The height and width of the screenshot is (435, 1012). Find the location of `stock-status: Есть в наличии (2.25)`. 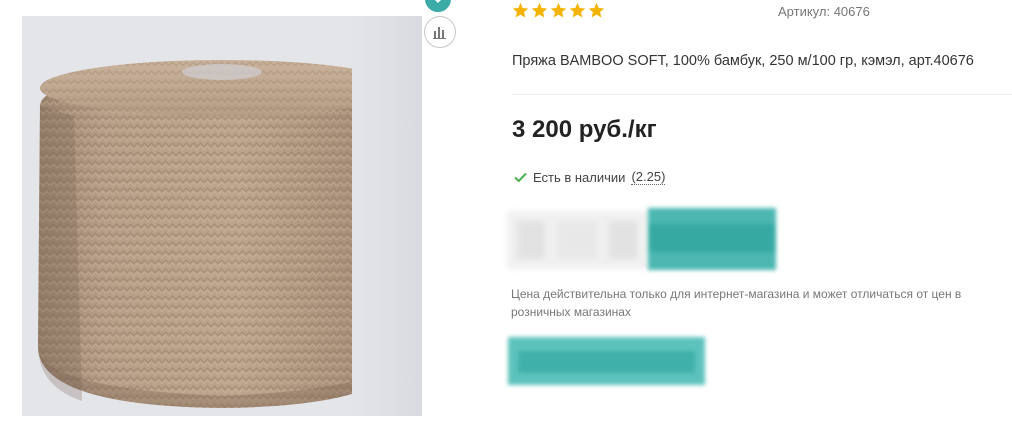

stock-status: Есть в наличии (2.25) is located at coordinates (590, 177).